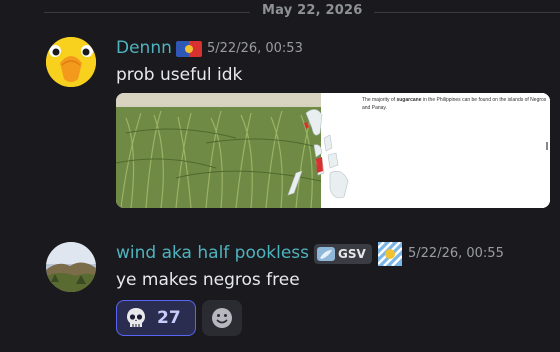 The width and height of the screenshot is (560, 352). Describe the element at coordinates (352, 254) in the screenshot. I see `guild-tag-label: GSV` at that location.